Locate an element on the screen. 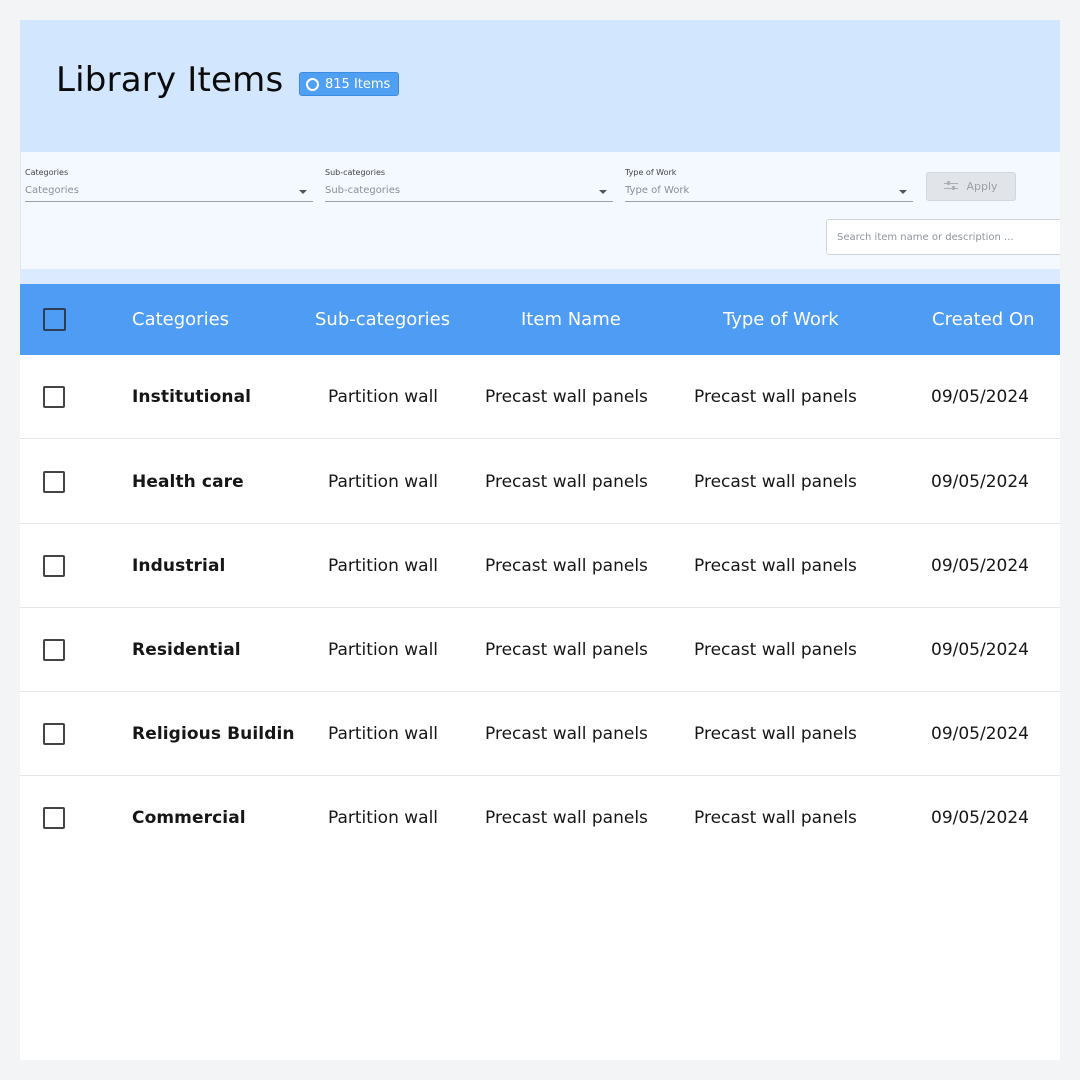  category-cell: Residential is located at coordinates (186, 650).